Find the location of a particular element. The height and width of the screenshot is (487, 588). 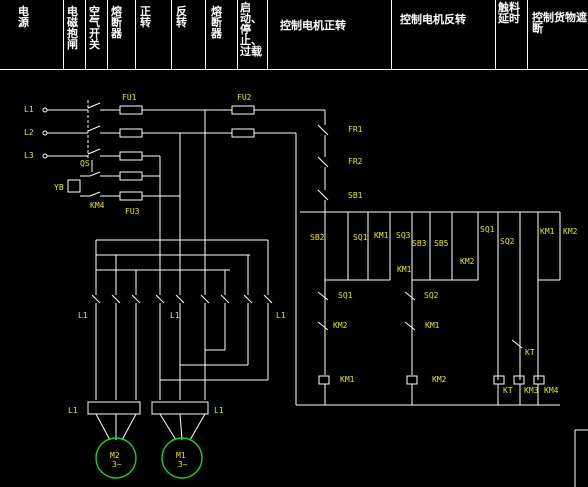

label-sb3: SB3 is located at coordinates (419, 243).